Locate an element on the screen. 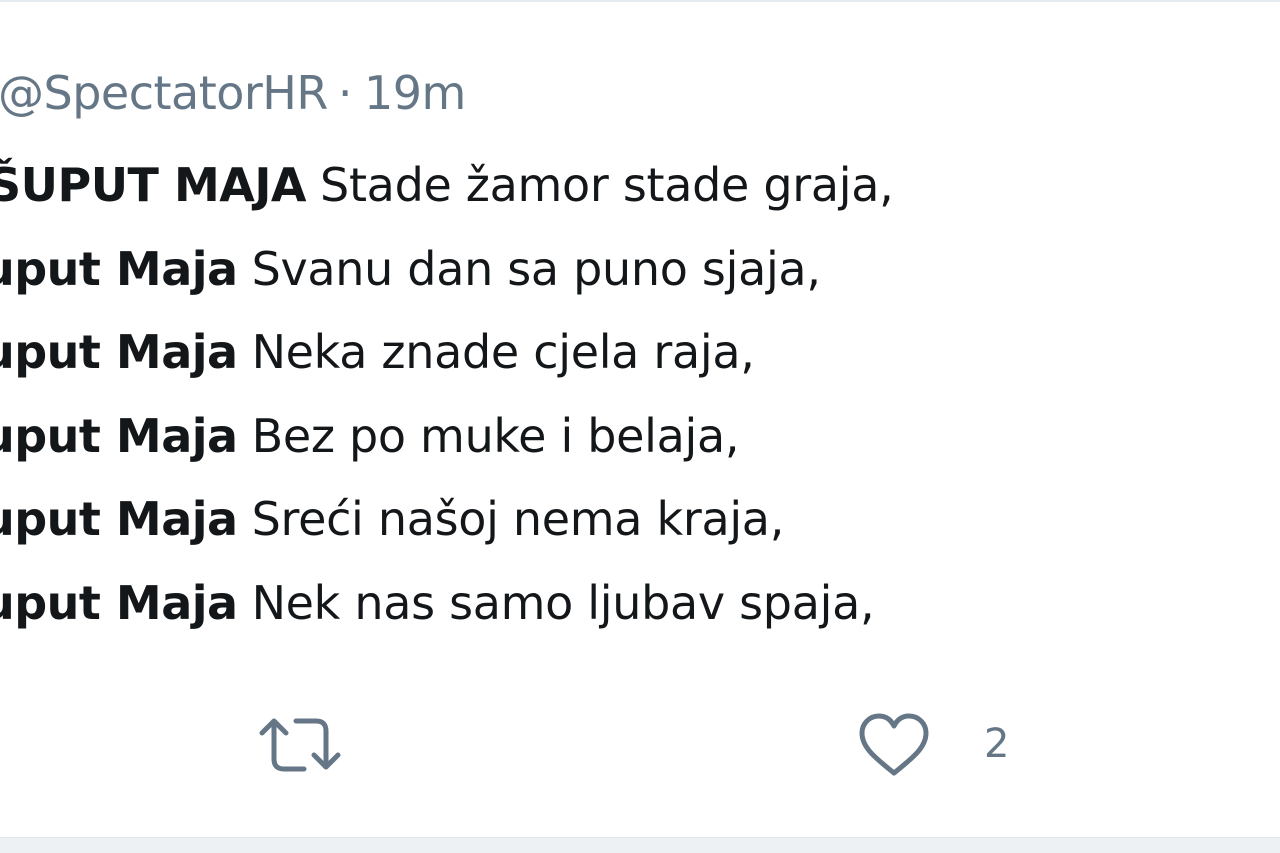 The width and height of the screenshot is (1280, 853). tweet-line: uput Maja Bez po muke i belaja, is located at coordinates (631, 451).